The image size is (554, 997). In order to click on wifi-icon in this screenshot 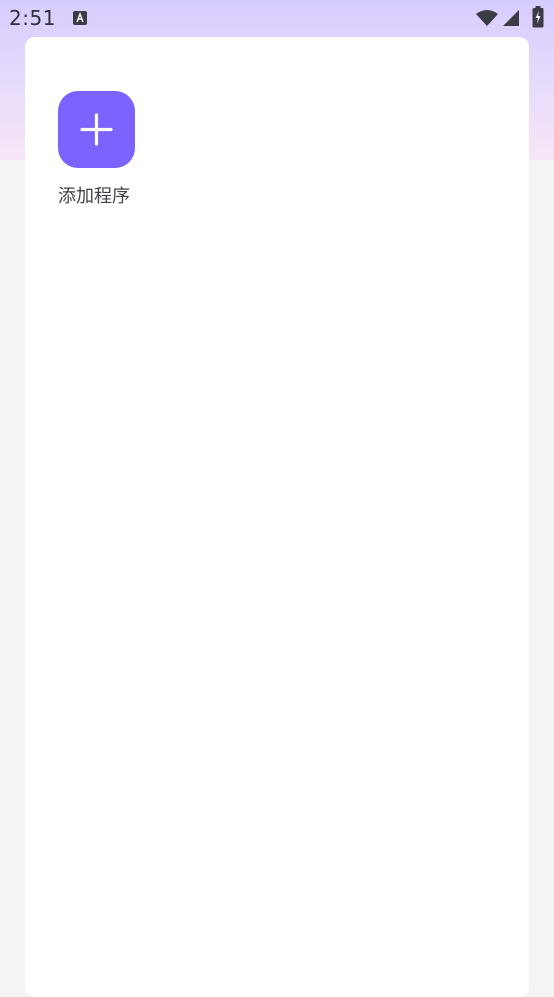, I will do `click(487, 18)`.